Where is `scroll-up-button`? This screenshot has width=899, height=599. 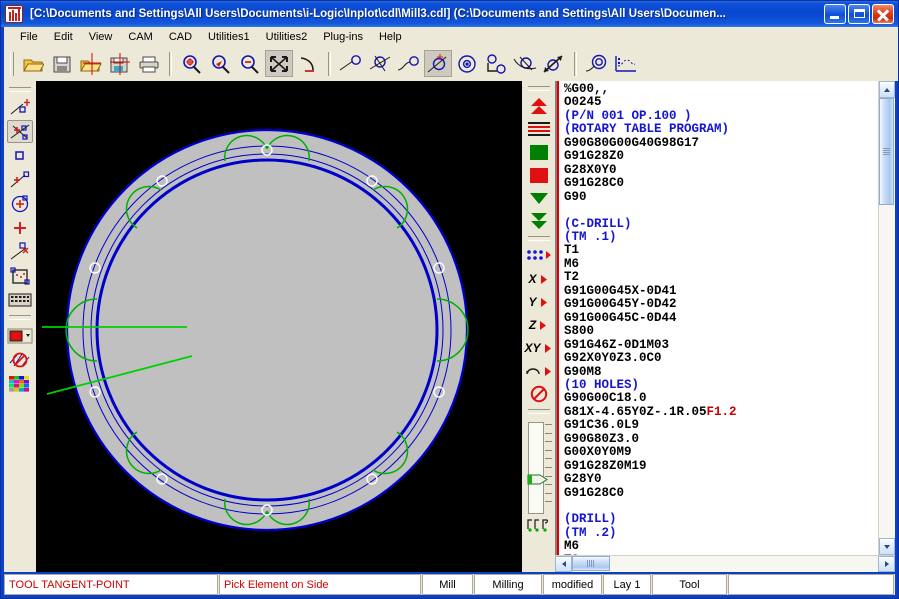
scroll-up-button is located at coordinates (887, 89).